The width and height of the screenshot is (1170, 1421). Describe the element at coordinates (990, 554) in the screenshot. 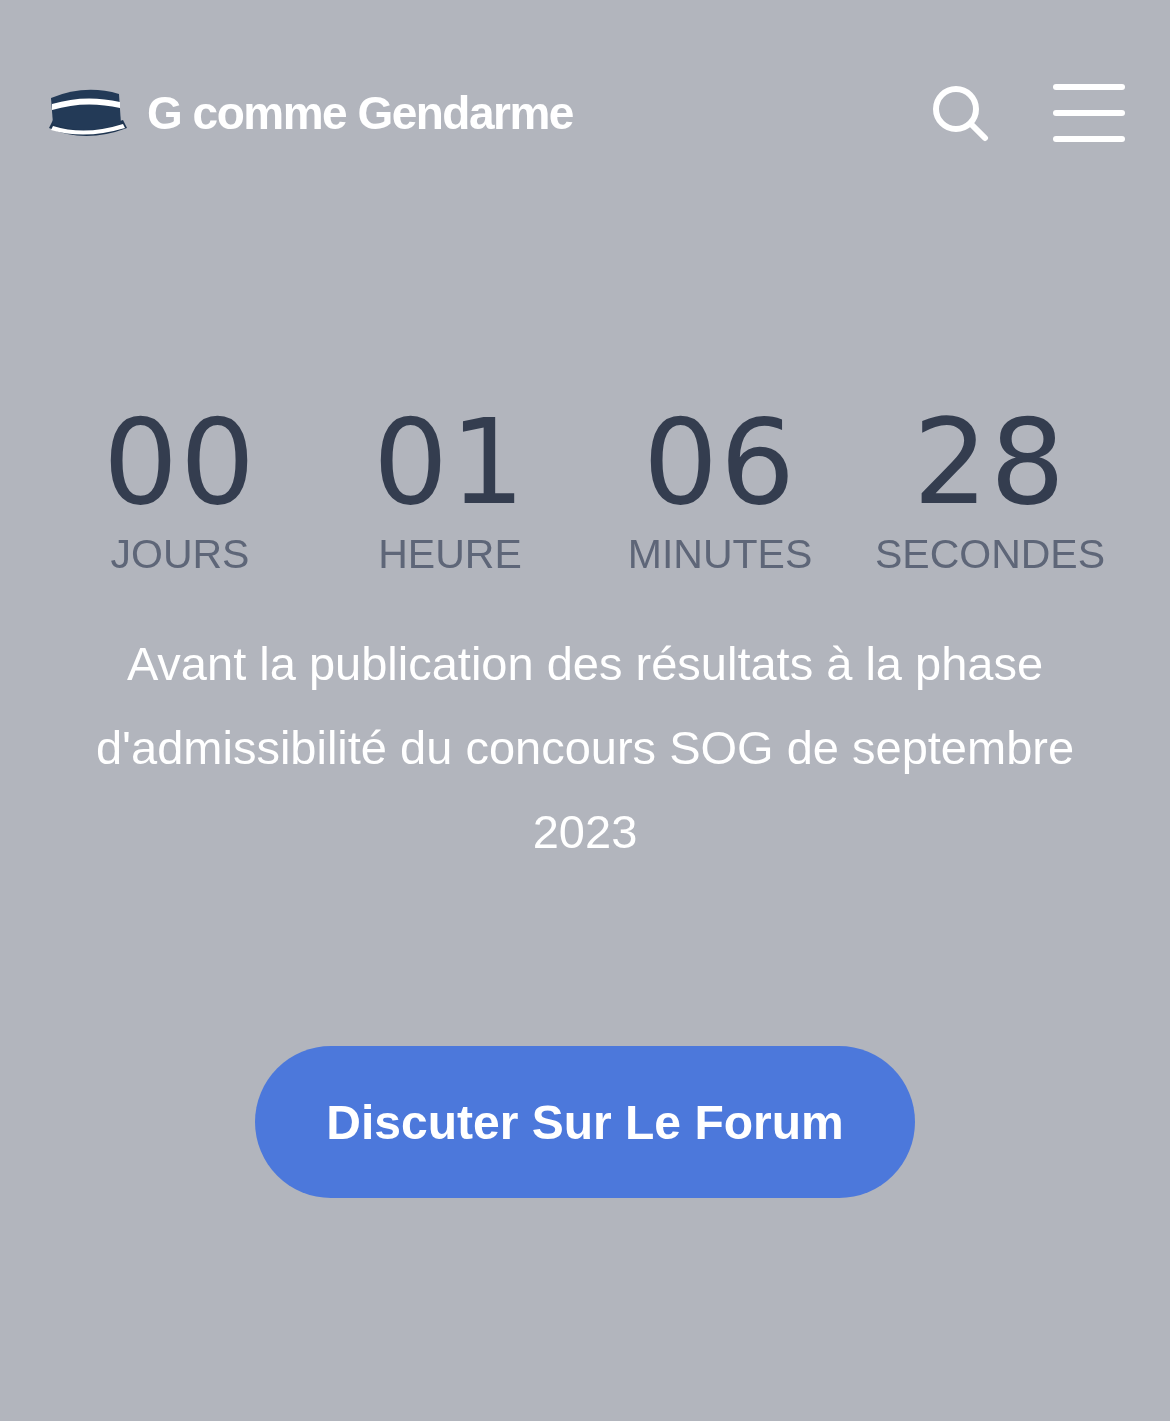

I see `countdown-label: SECONDES` at that location.